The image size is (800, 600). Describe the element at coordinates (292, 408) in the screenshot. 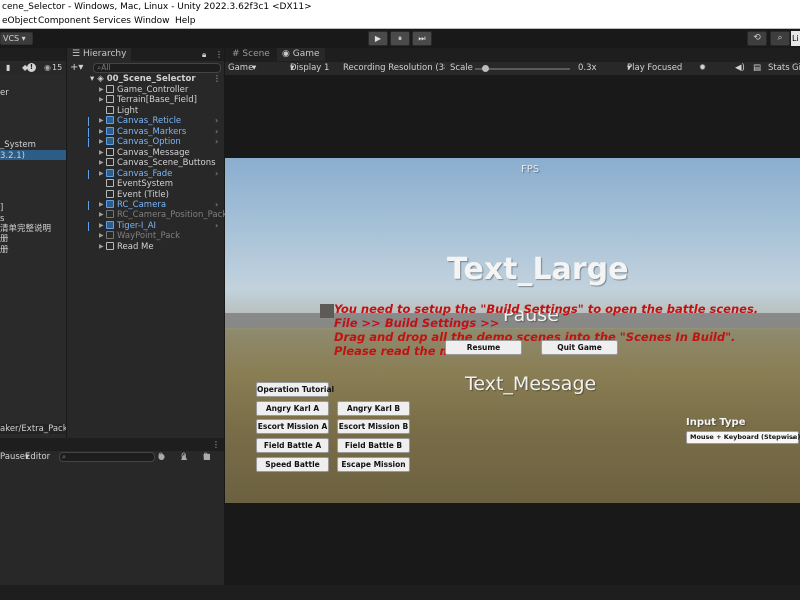

I see `angry-karl-a-button: Angry Karl A` at that location.